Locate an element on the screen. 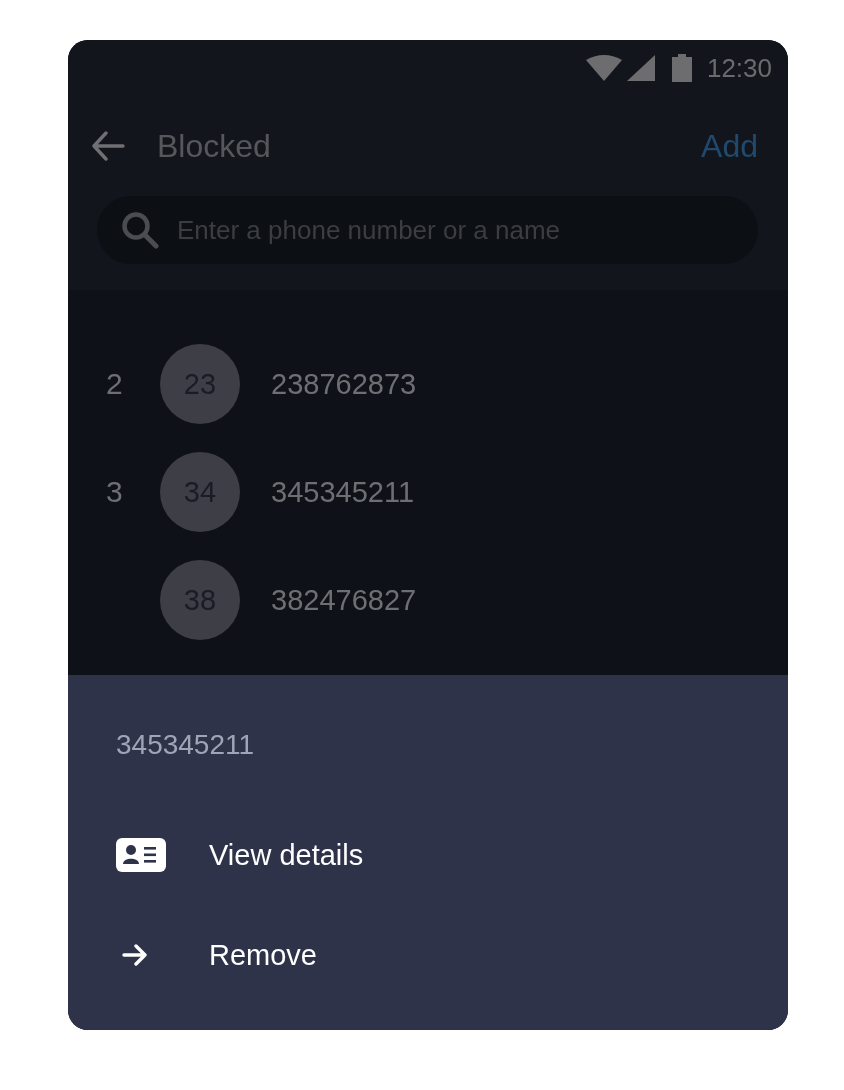 This screenshot has width=844, height=1090. search-icon is located at coordinates (140, 230).